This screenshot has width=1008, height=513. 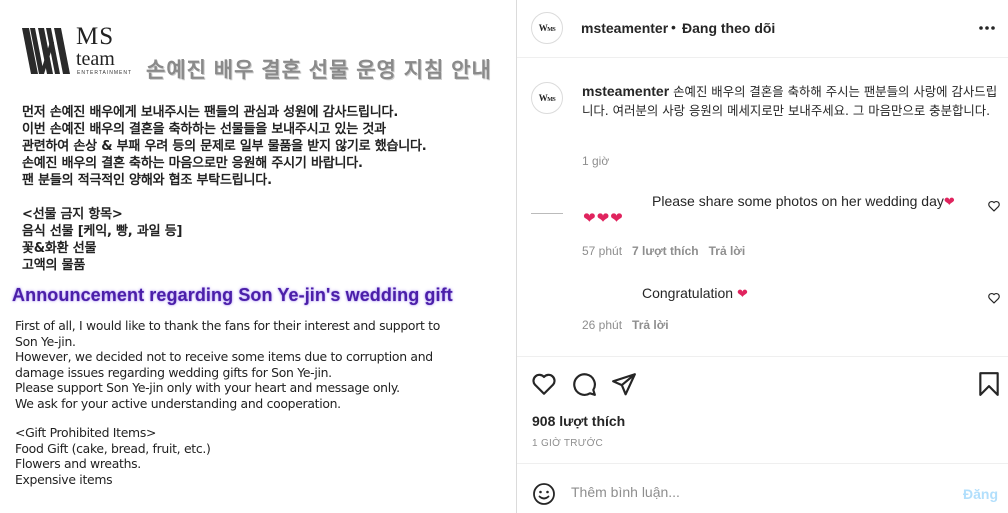 I want to click on header-username: msteamenter, so click(x=624, y=28).